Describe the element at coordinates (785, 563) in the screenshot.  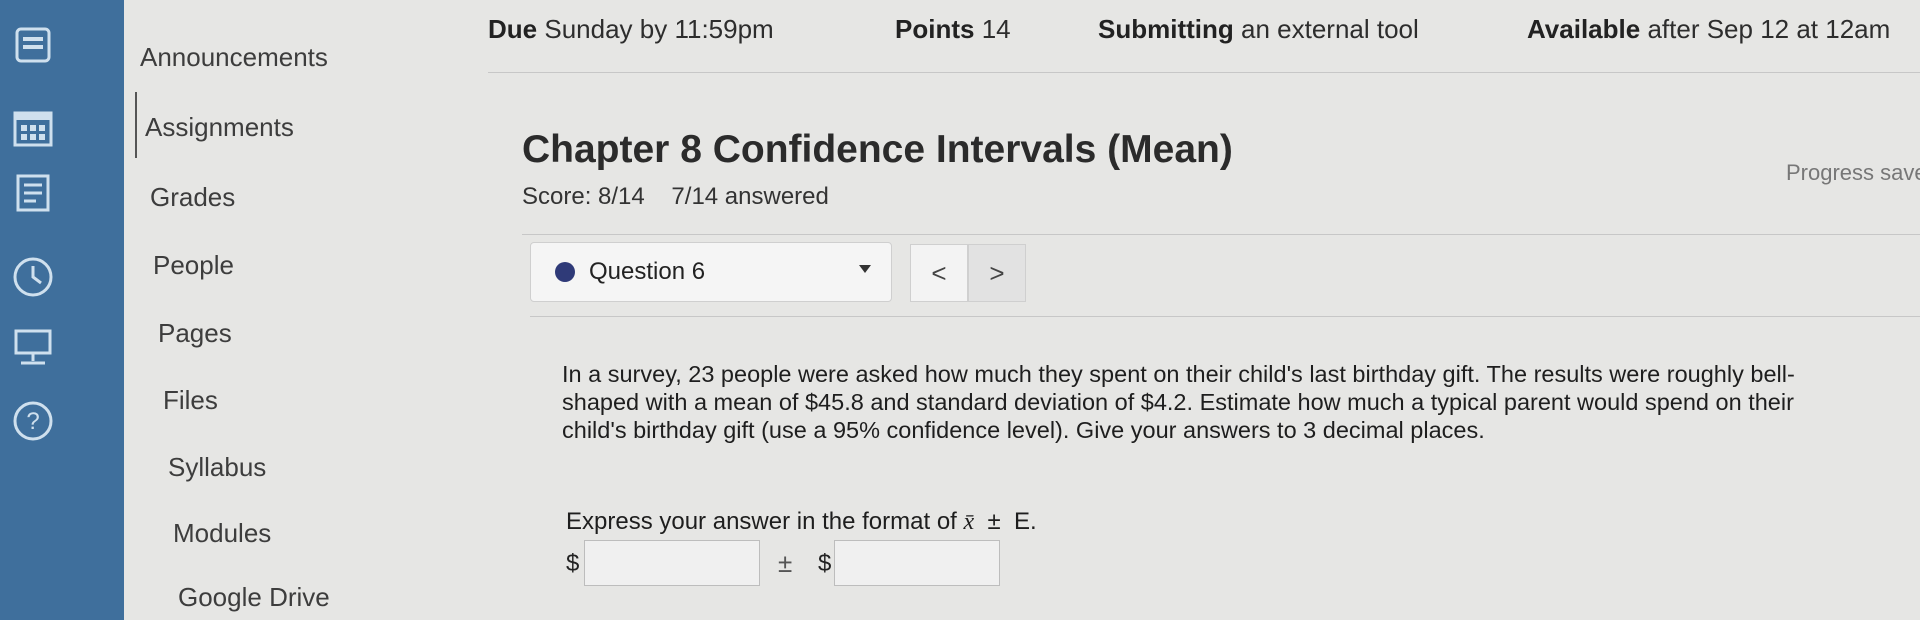
I see `plus-minus-symbol: ±` at that location.